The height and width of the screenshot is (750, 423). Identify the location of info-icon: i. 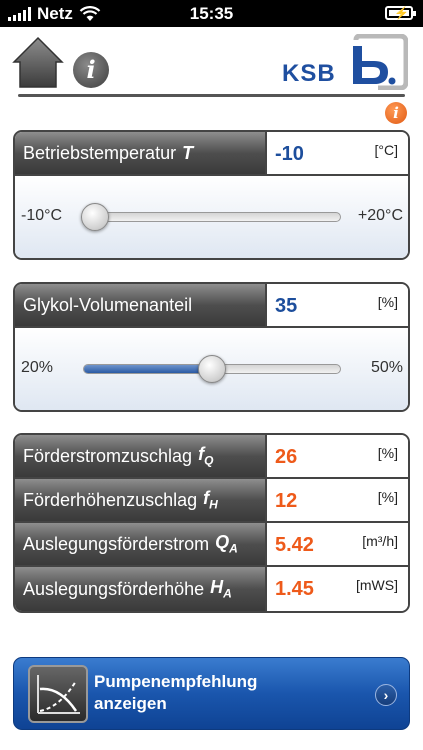
(91, 70).